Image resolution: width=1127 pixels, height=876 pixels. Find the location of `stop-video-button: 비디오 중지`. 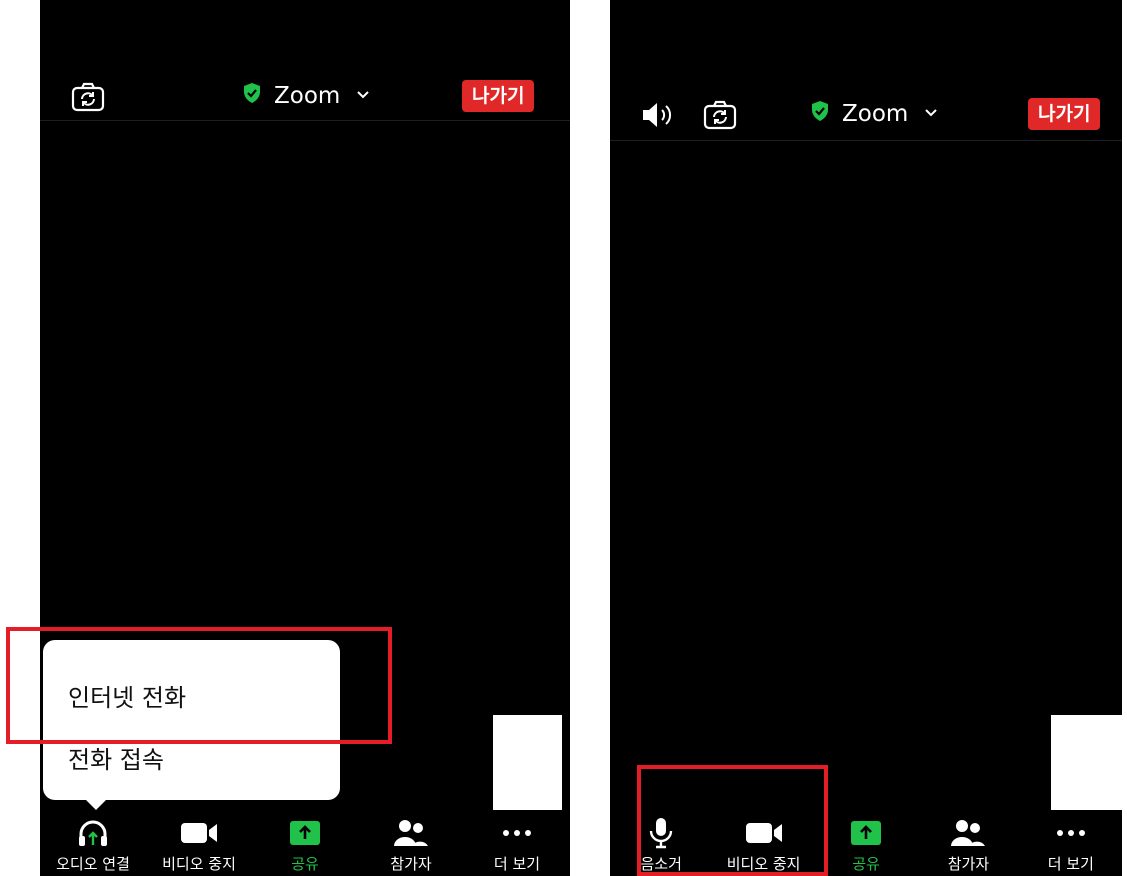

stop-video-button: 비디오 중지 is located at coordinates (199, 845).